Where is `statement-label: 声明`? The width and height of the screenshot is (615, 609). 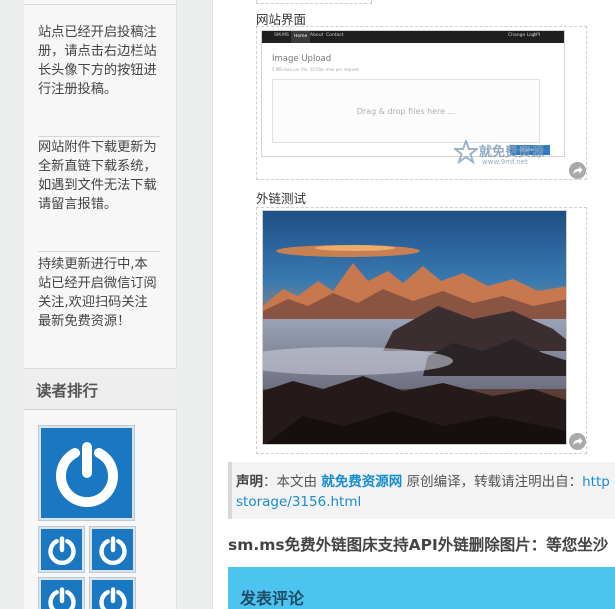 statement-label: 声明 is located at coordinates (249, 482).